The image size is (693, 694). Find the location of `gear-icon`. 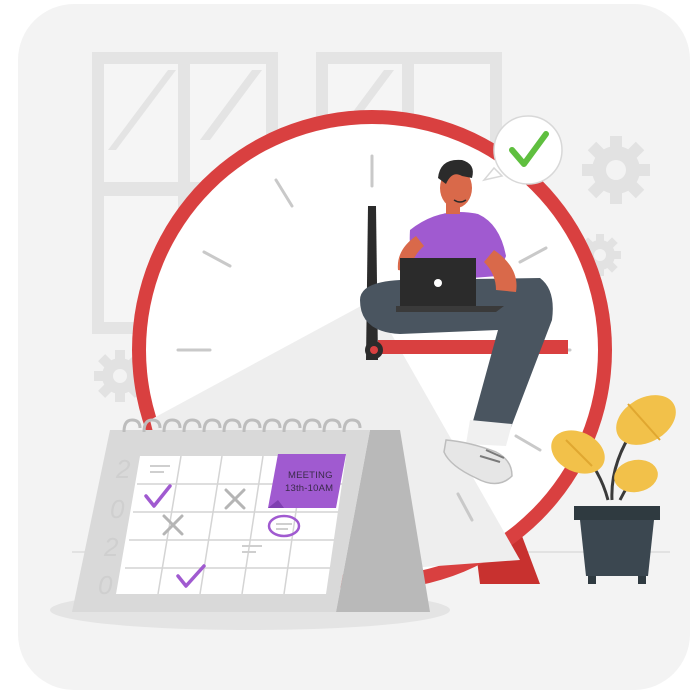

gear-icon is located at coordinates (616, 170).